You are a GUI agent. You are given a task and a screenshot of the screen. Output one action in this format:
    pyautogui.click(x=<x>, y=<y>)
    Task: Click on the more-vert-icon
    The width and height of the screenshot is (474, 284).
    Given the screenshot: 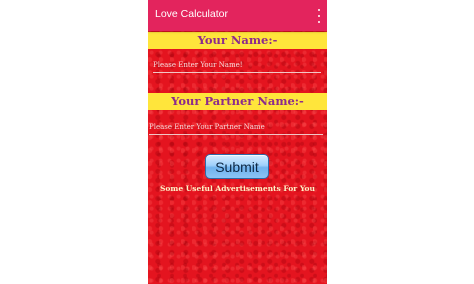 What is the action you would take?
    pyautogui.click(x=319, y=16)
    